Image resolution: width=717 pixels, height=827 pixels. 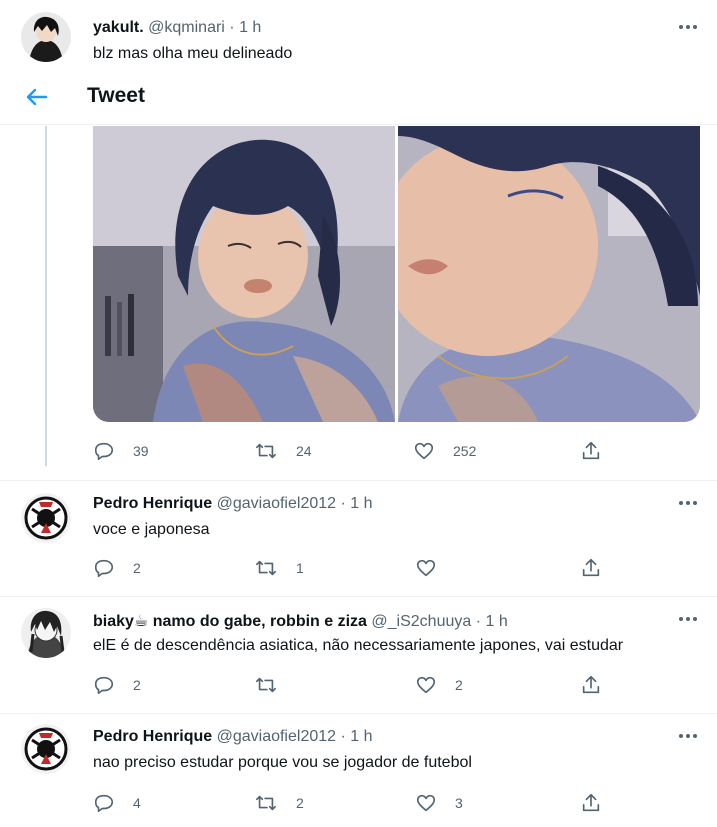 What do you see at coordinates (421, 621) in the screenshot?
I see `author-handle: @_iS2chuuya` at bounding box center [421, 621].